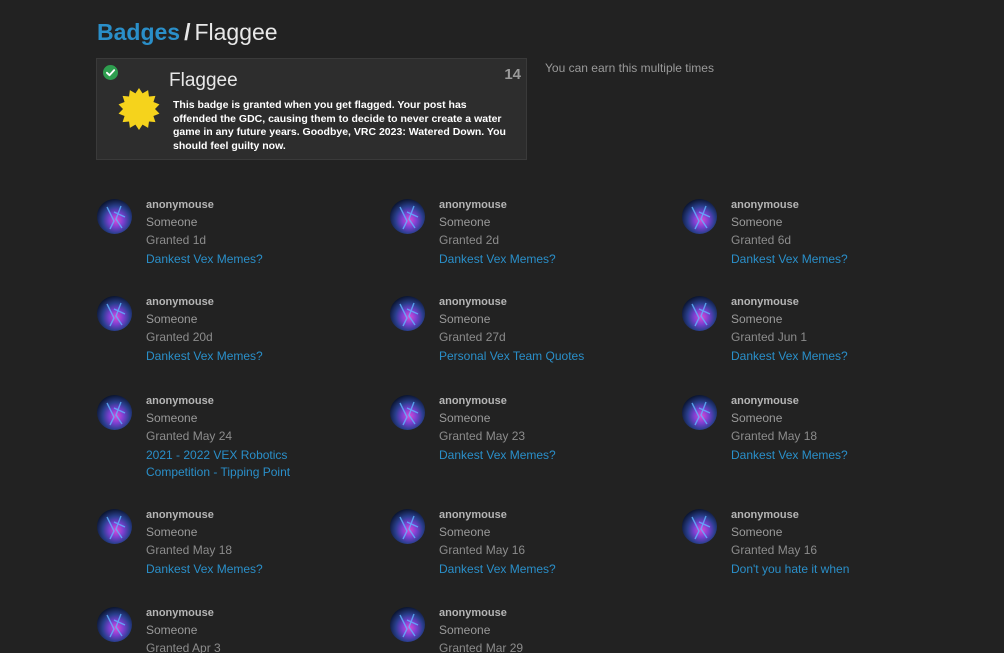  Describe the element at coordinates (519, 356) in the screenshot. I see `grant-topic-link: Personal Vex Team Quotes` at that location.